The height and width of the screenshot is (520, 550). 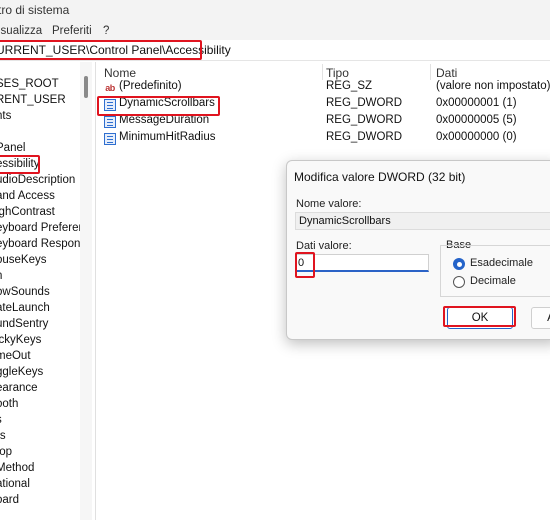 What do you see at coordinates (23, 262) in the screenshot?
I see `tree-item: ouseKeys` at bounding box center [23, 262].